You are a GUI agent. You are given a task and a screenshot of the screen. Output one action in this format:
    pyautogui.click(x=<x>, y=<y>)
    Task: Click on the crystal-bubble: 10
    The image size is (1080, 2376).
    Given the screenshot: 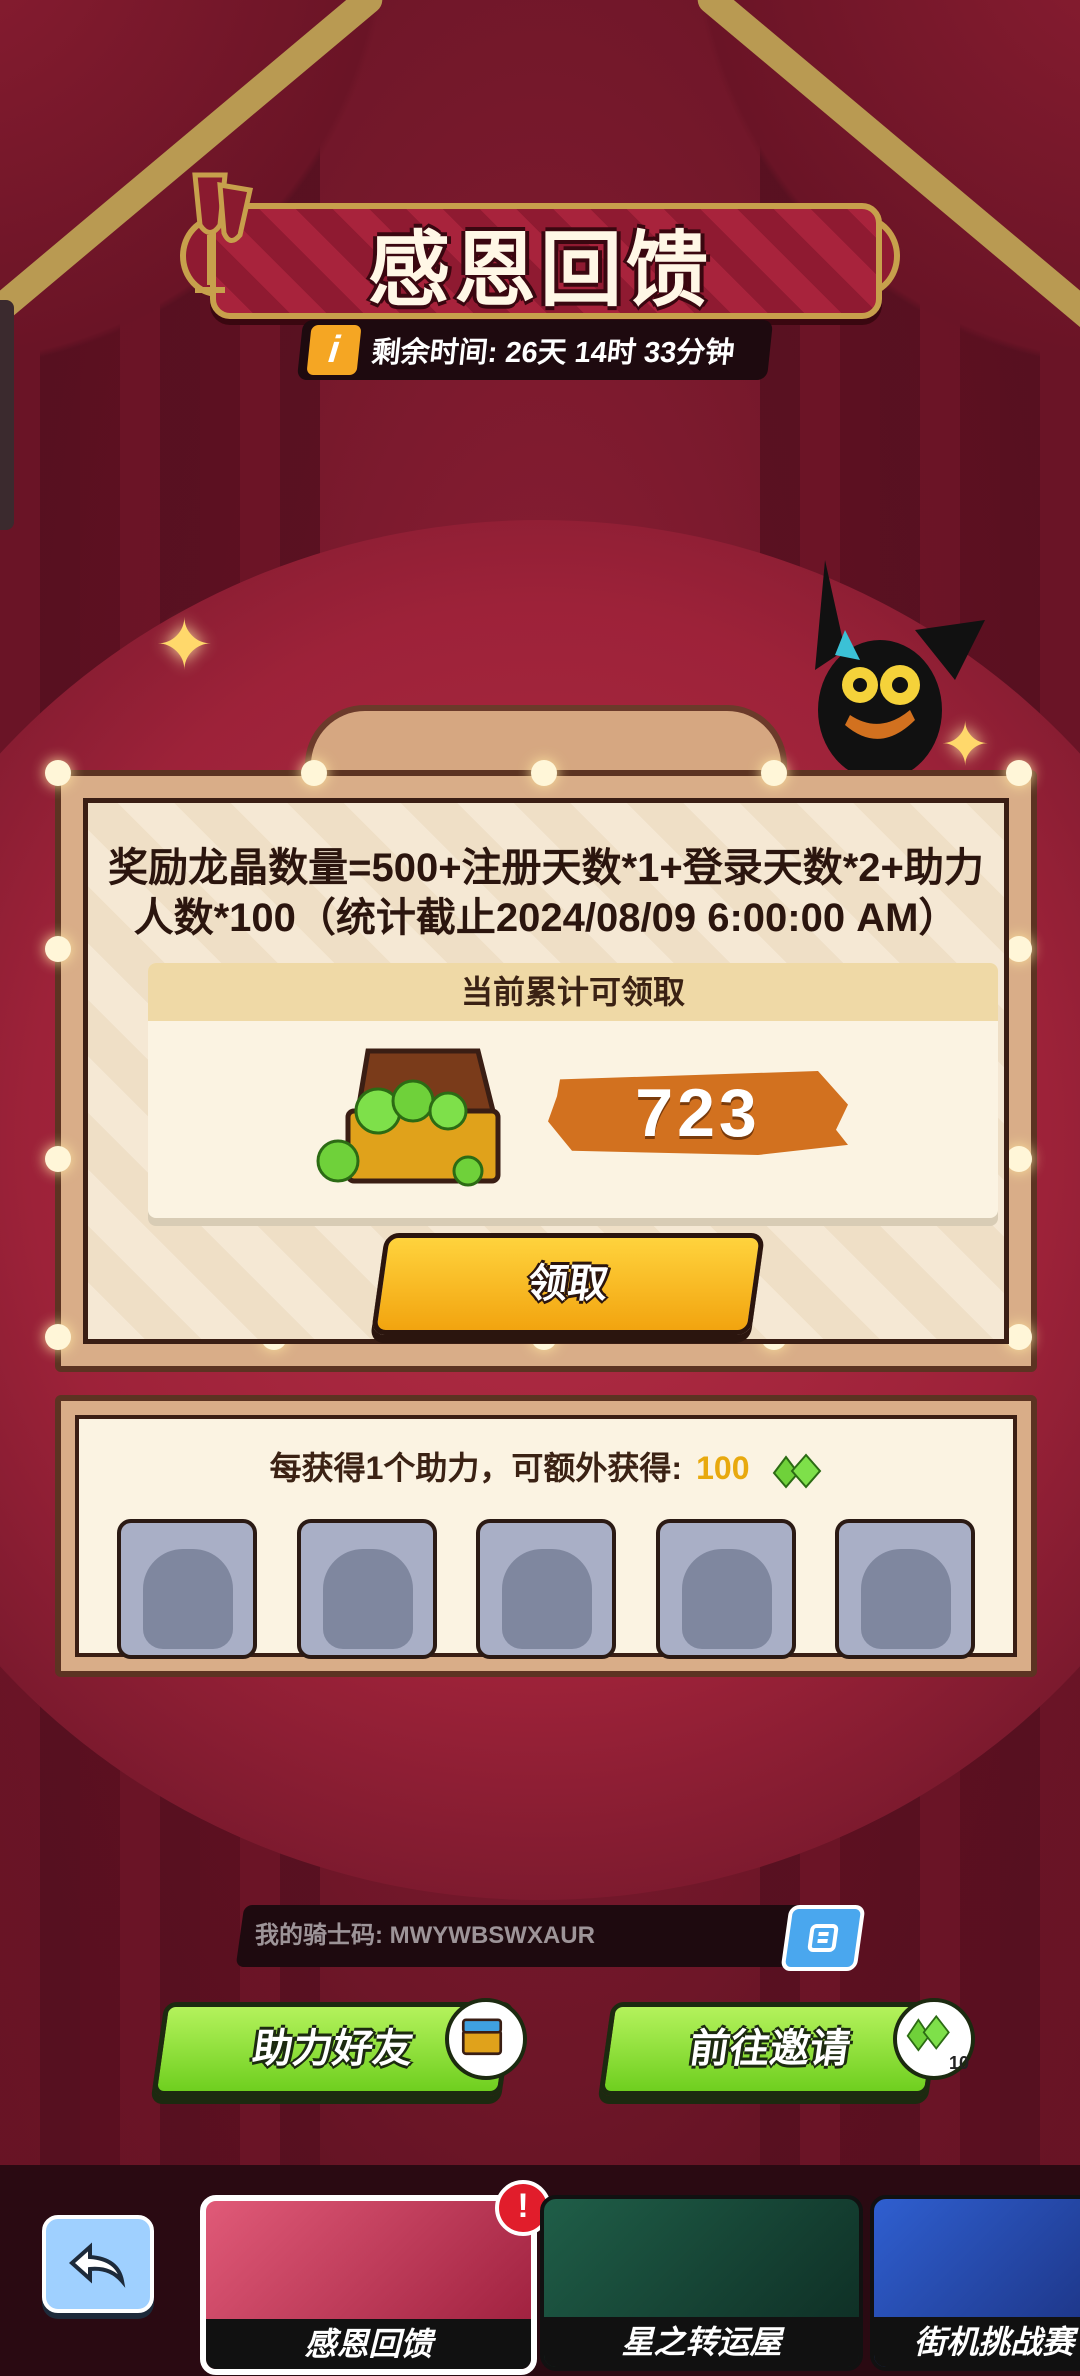 What is the action you would take?
    pyautogui.click(x=934, y=2039)
    